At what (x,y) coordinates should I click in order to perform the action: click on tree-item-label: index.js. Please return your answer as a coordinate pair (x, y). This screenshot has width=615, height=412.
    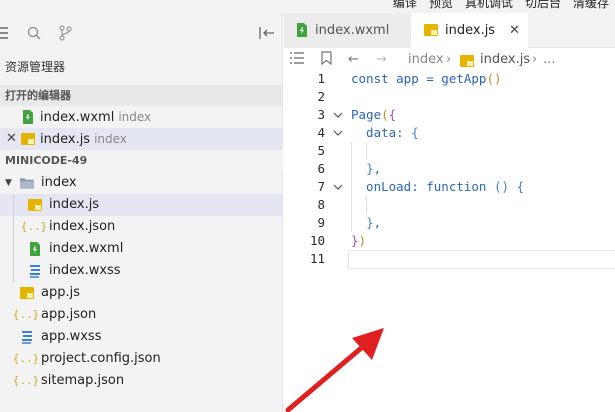
    Looking at the image, I should click on (74, 204).